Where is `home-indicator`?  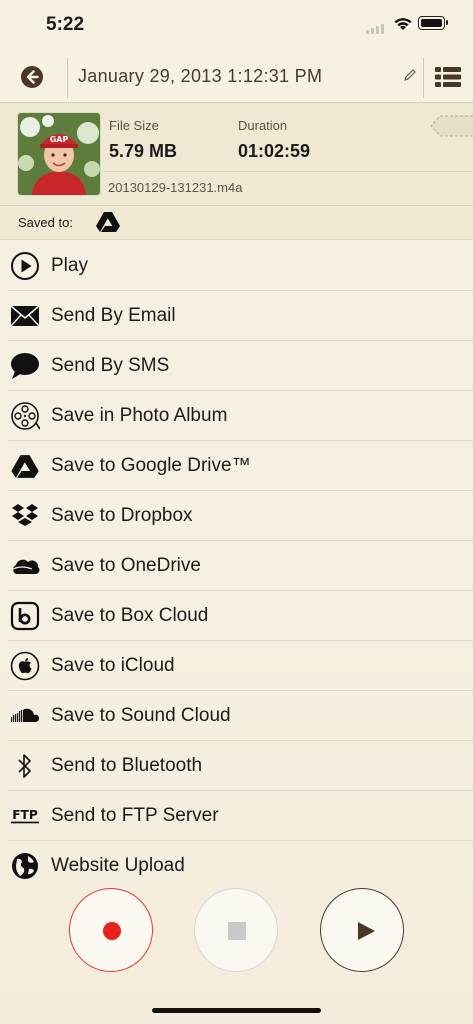 home-indicator is located at coordinates (236, 1010).